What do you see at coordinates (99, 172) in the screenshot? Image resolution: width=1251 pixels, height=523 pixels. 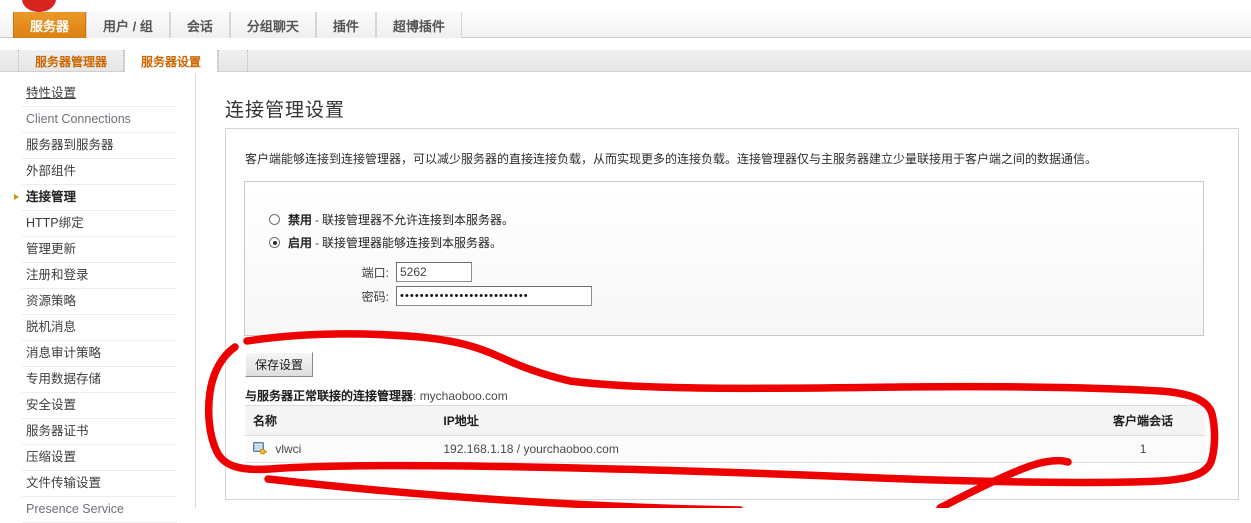 I see `sidebar-item-external-components: 外部组件` at bounding box center [99, 172].